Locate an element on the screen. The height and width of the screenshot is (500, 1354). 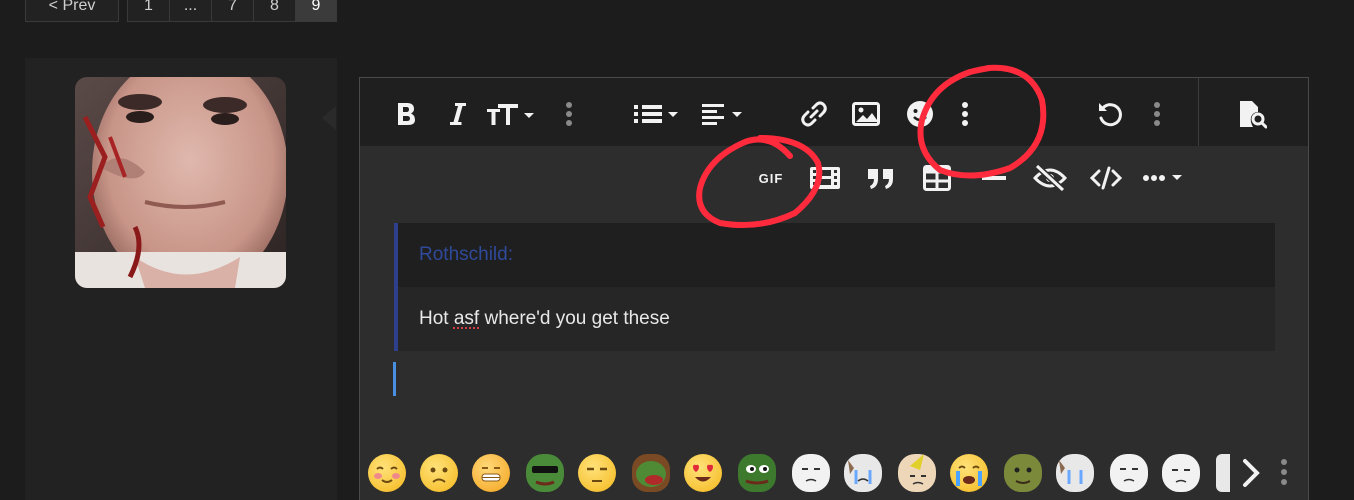
emoji-bar is located at coordinates (834, 473).